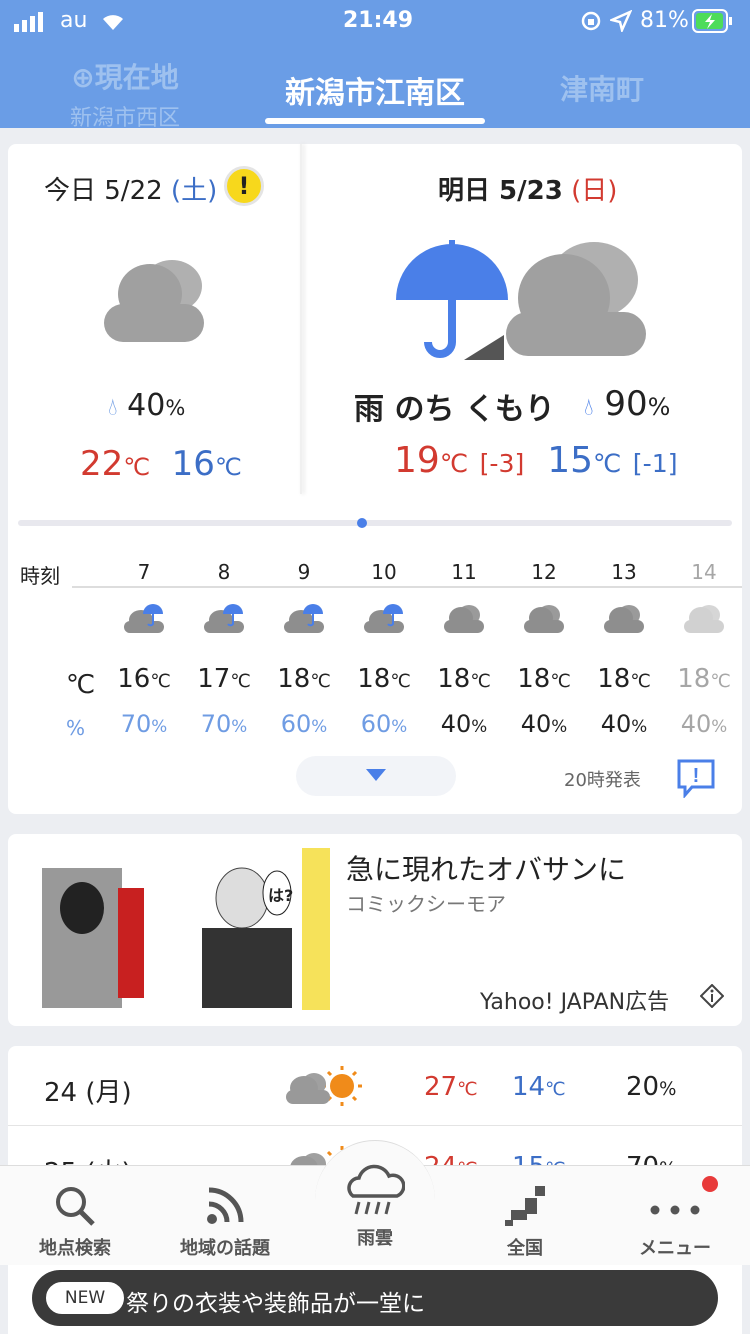 This screenshot has height=1334, width=750. I want to click on chevron-down-icon, so click(376, 775).